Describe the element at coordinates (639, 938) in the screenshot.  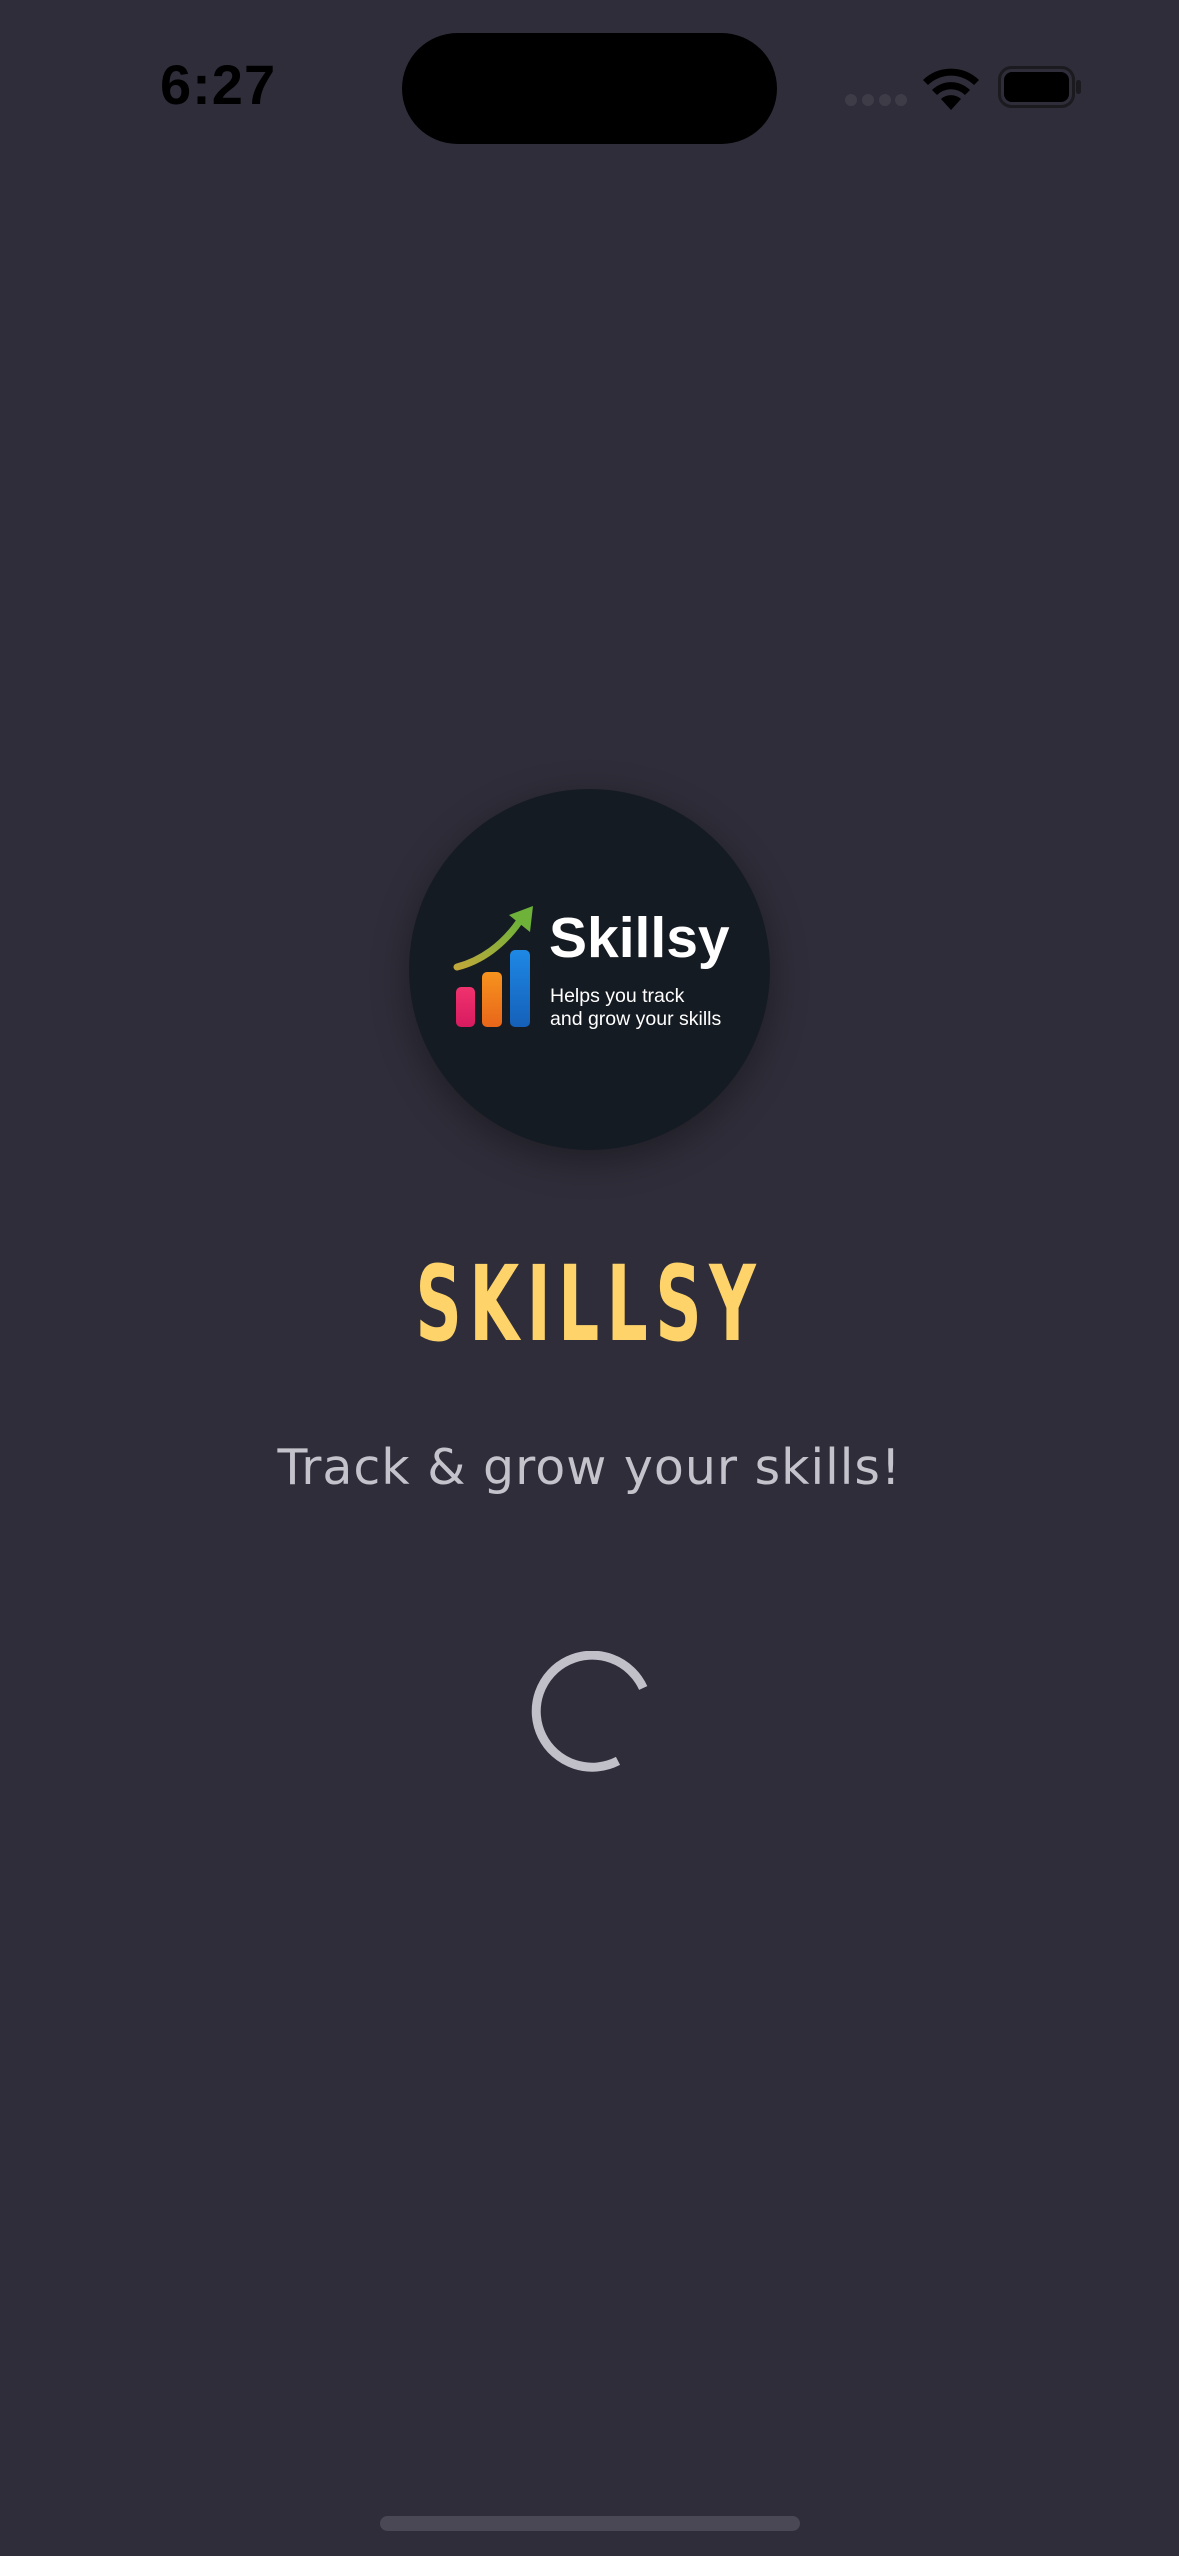
I see `logo-brand-name: Skillsy` at that location.